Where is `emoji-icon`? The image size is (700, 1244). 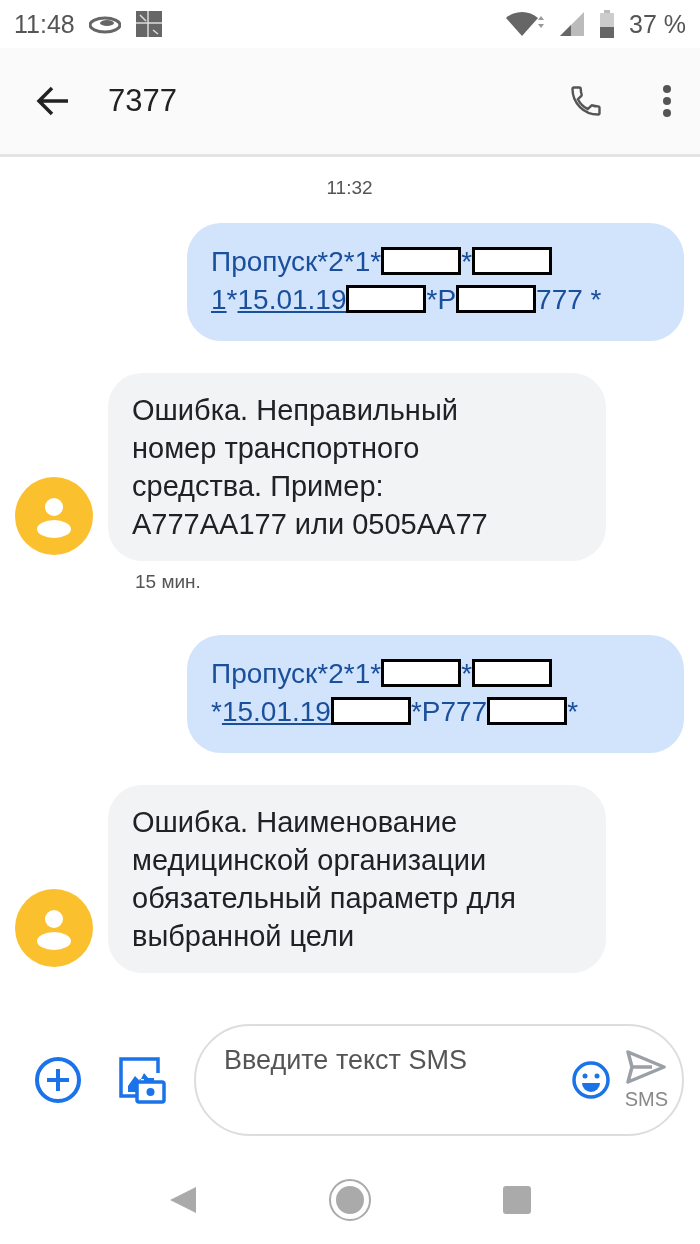 emoji-icon is located at coordinates (590, 1080).